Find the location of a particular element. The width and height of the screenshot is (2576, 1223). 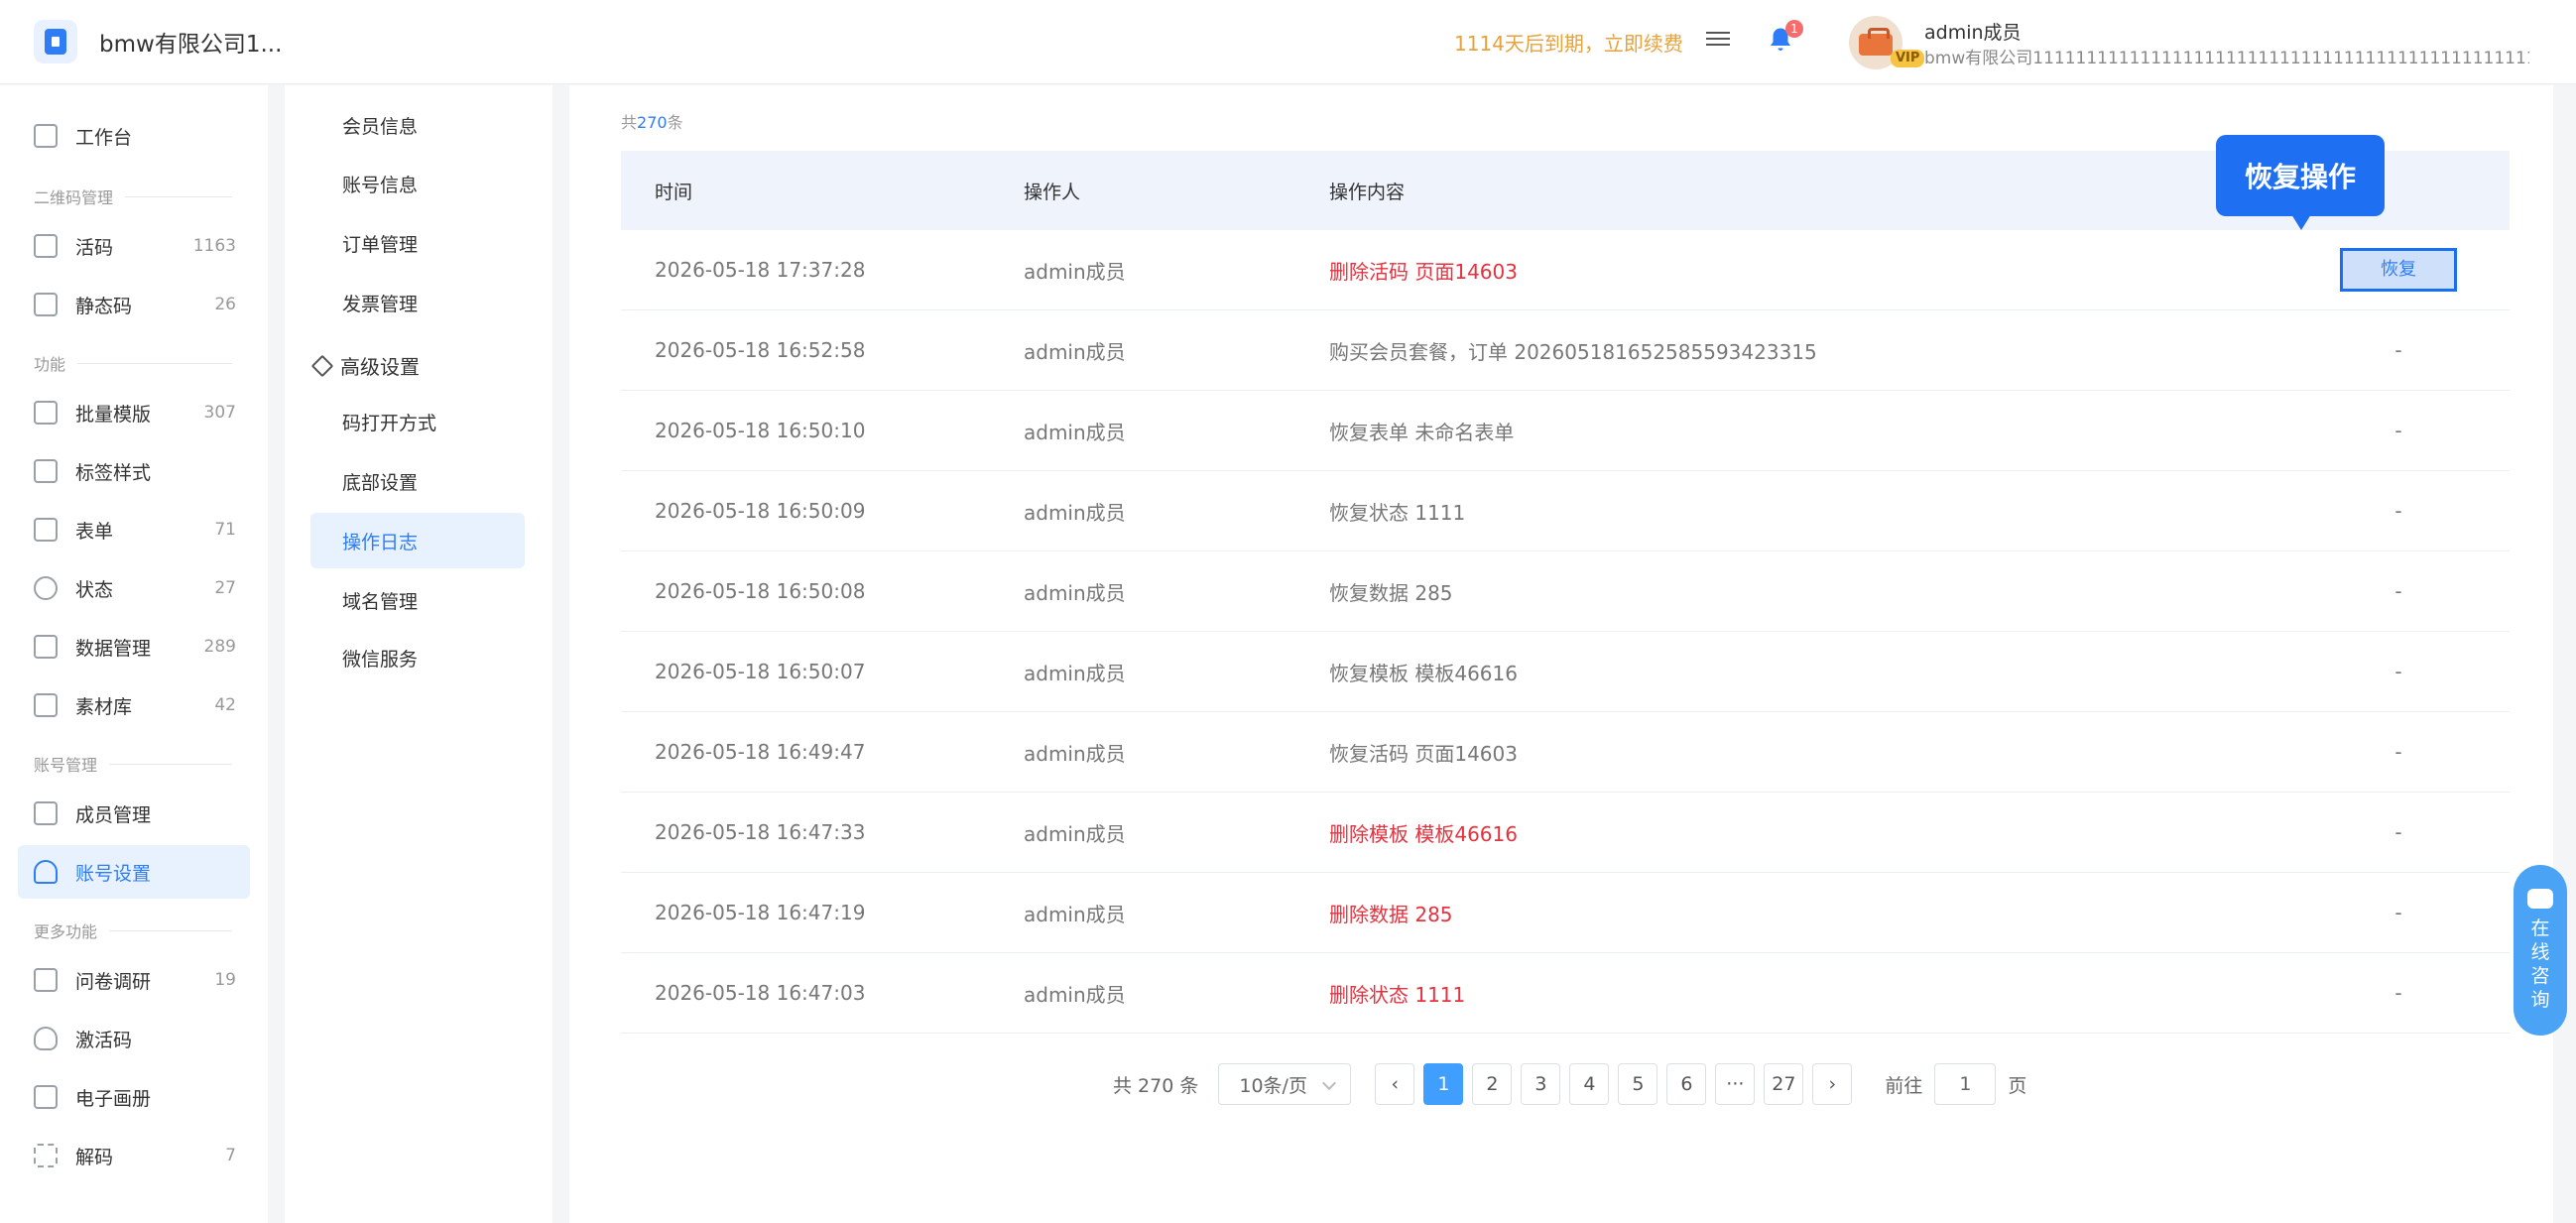

sidebar-item-label: 激活码 is located at coordinates (104, 1040).